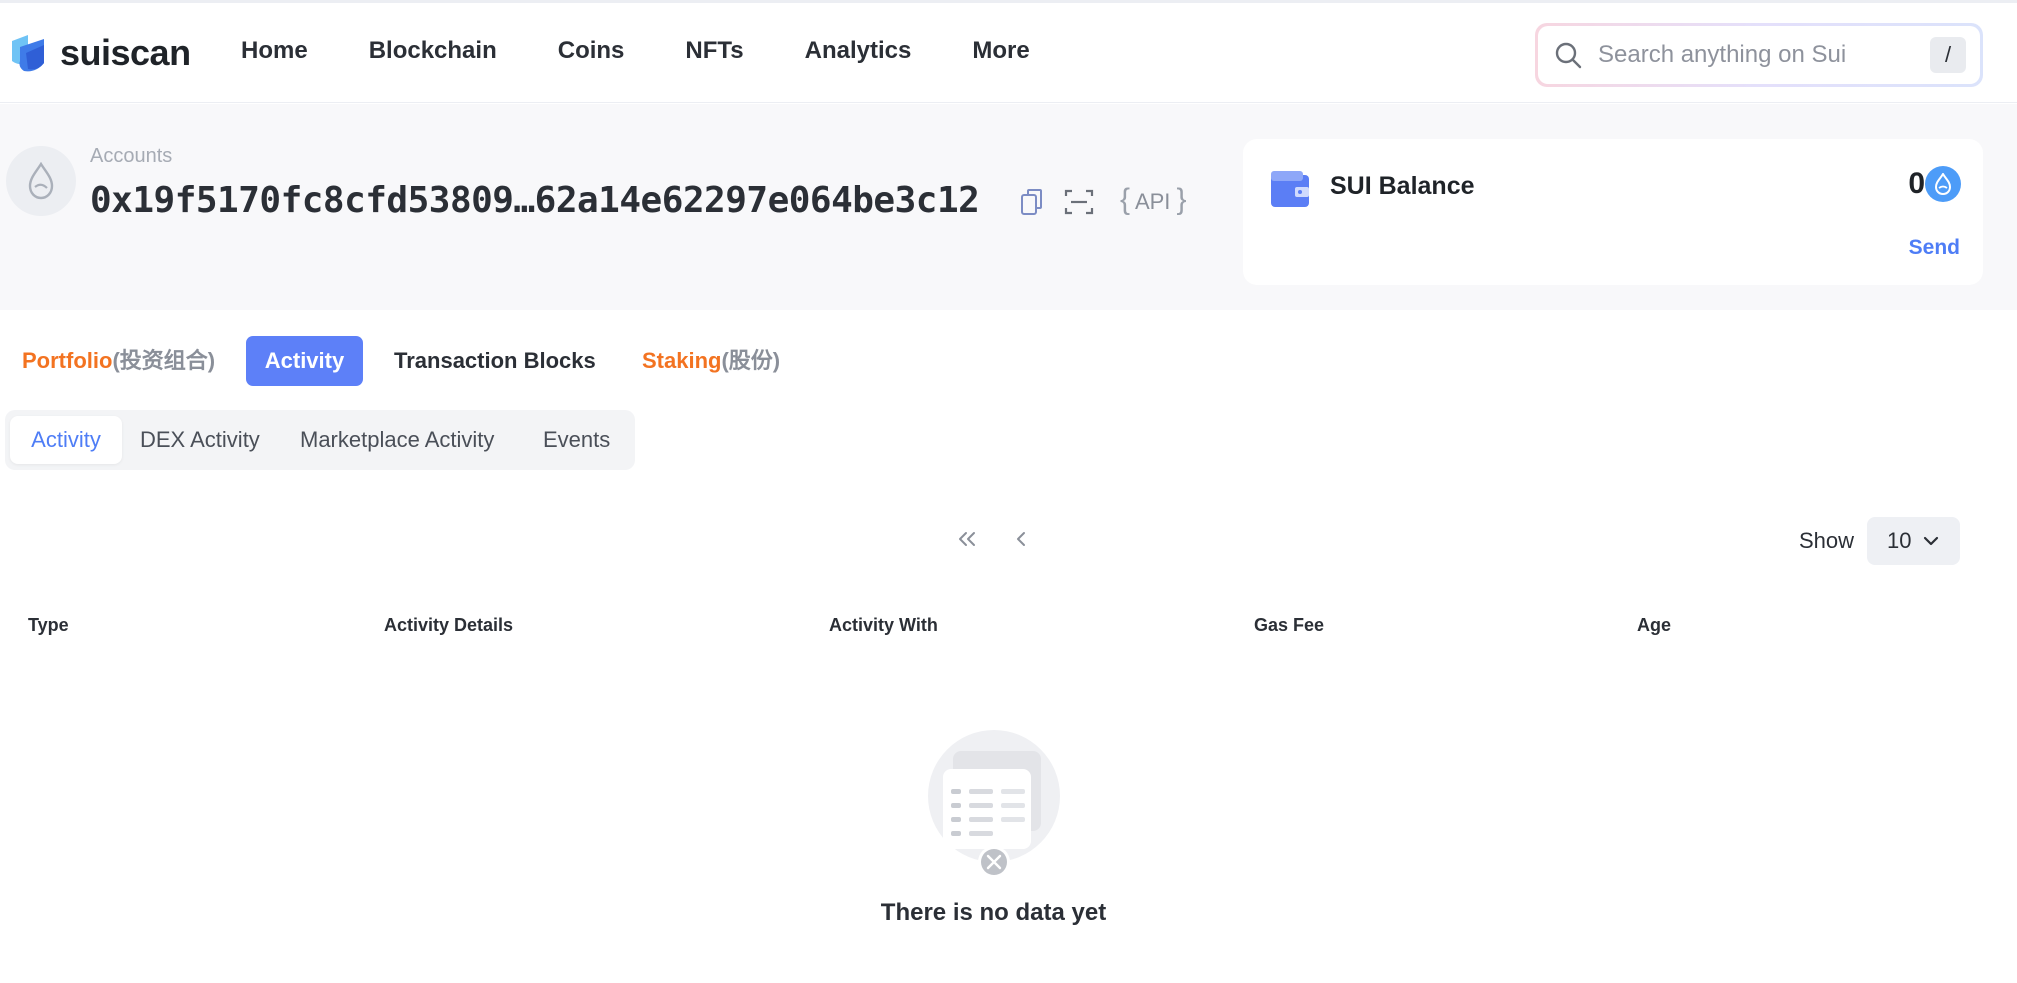 Image resolution: width=2017 pixels, height=983 pixels. Describe the element at coordinates (1021, 539) in the screenshot. I see `chevron-left-icon` at that location.